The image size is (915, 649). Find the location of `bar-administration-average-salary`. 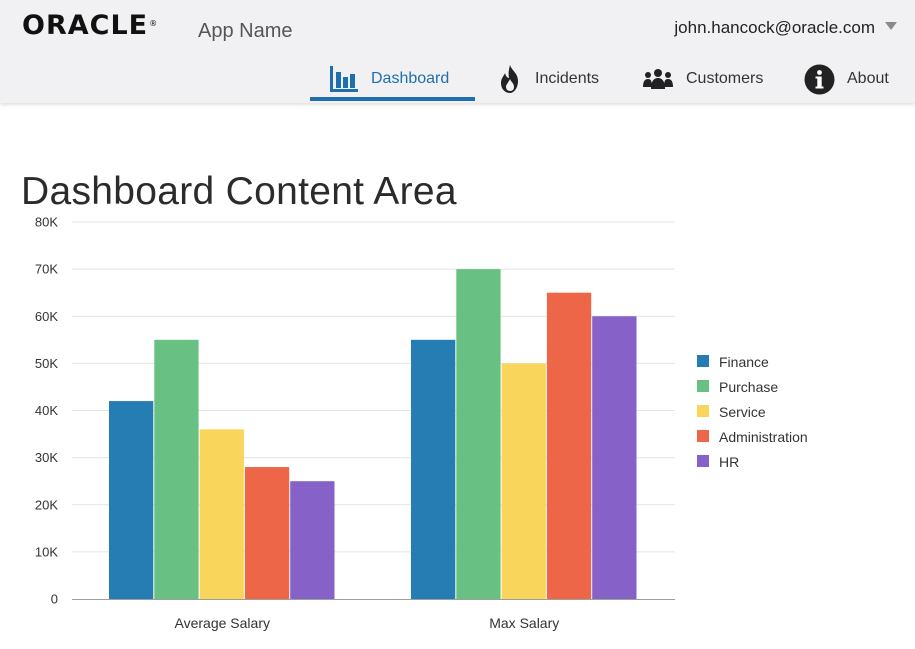

bar-administration-average-salary is located at coordinates (267, 533).